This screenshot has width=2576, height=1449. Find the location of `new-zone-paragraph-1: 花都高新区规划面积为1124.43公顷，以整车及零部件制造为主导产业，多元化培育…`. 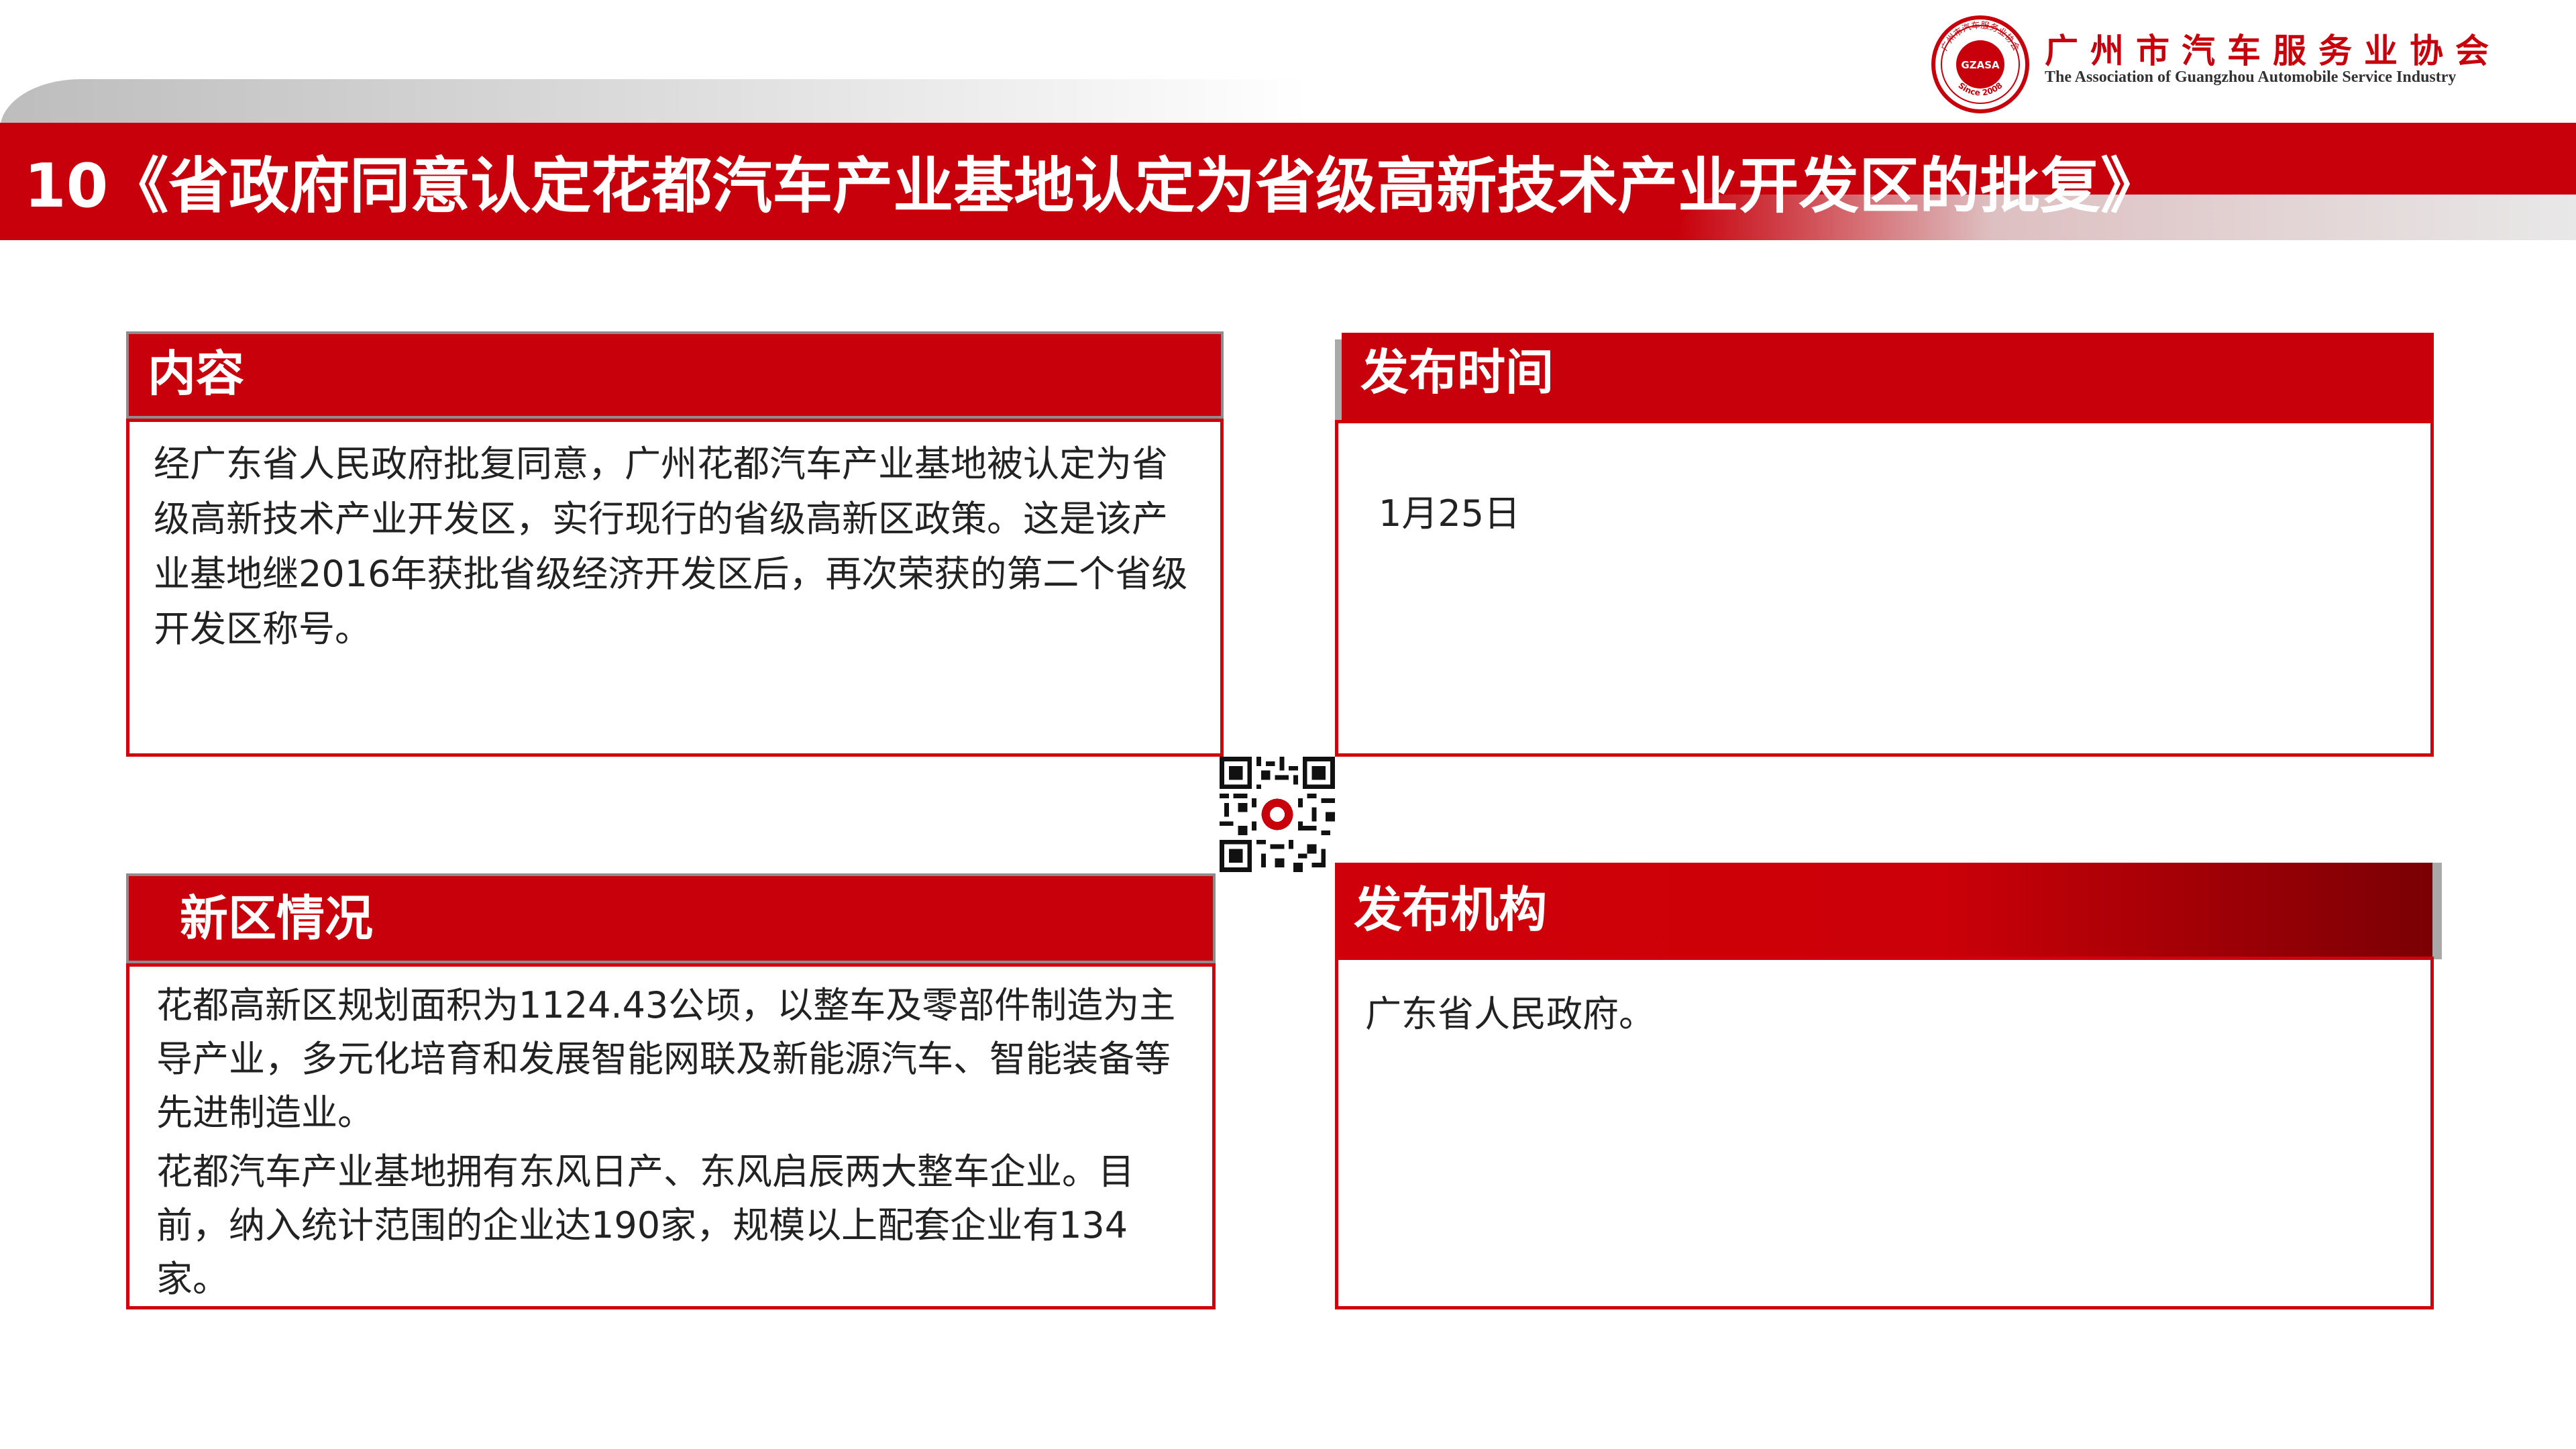

new-zone-paragraph-1: 花都高新区规划面积为1124.43公顷，以整车及零部件制造为主导产业，多元化培育… is located at coordinates (666, 1059).